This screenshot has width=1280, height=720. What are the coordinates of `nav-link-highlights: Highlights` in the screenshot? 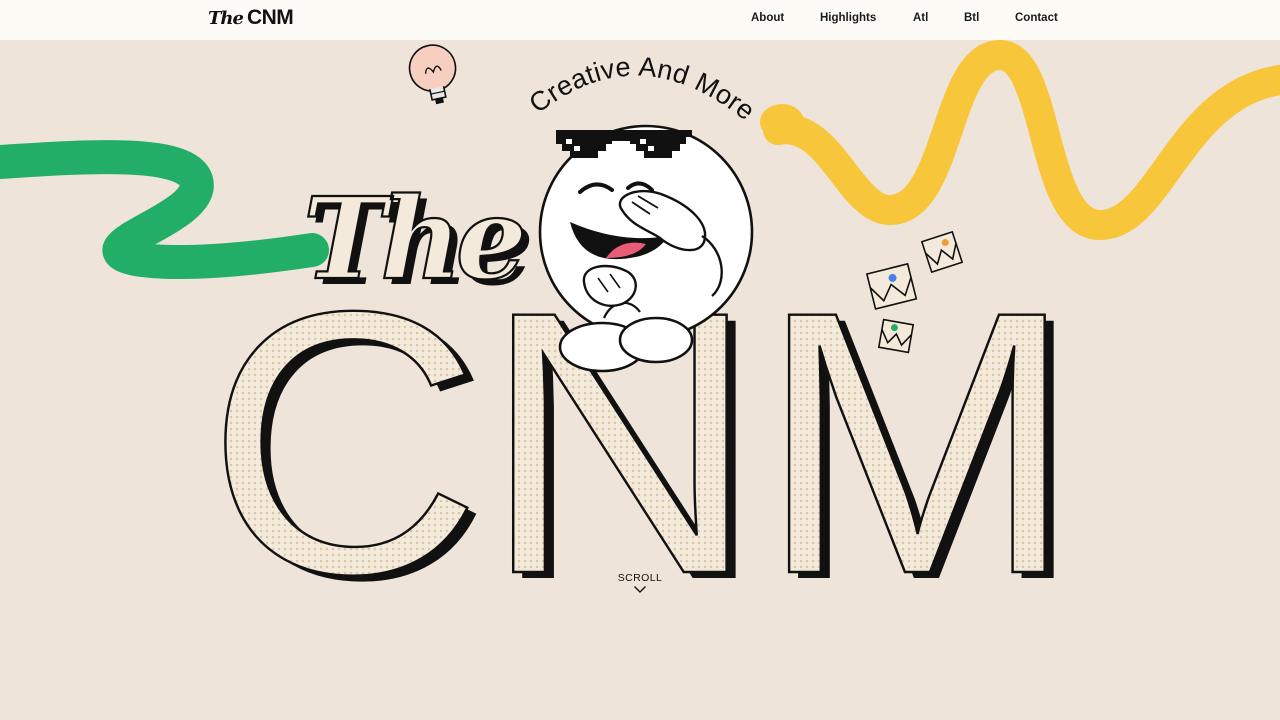 It's located at (848, 18).